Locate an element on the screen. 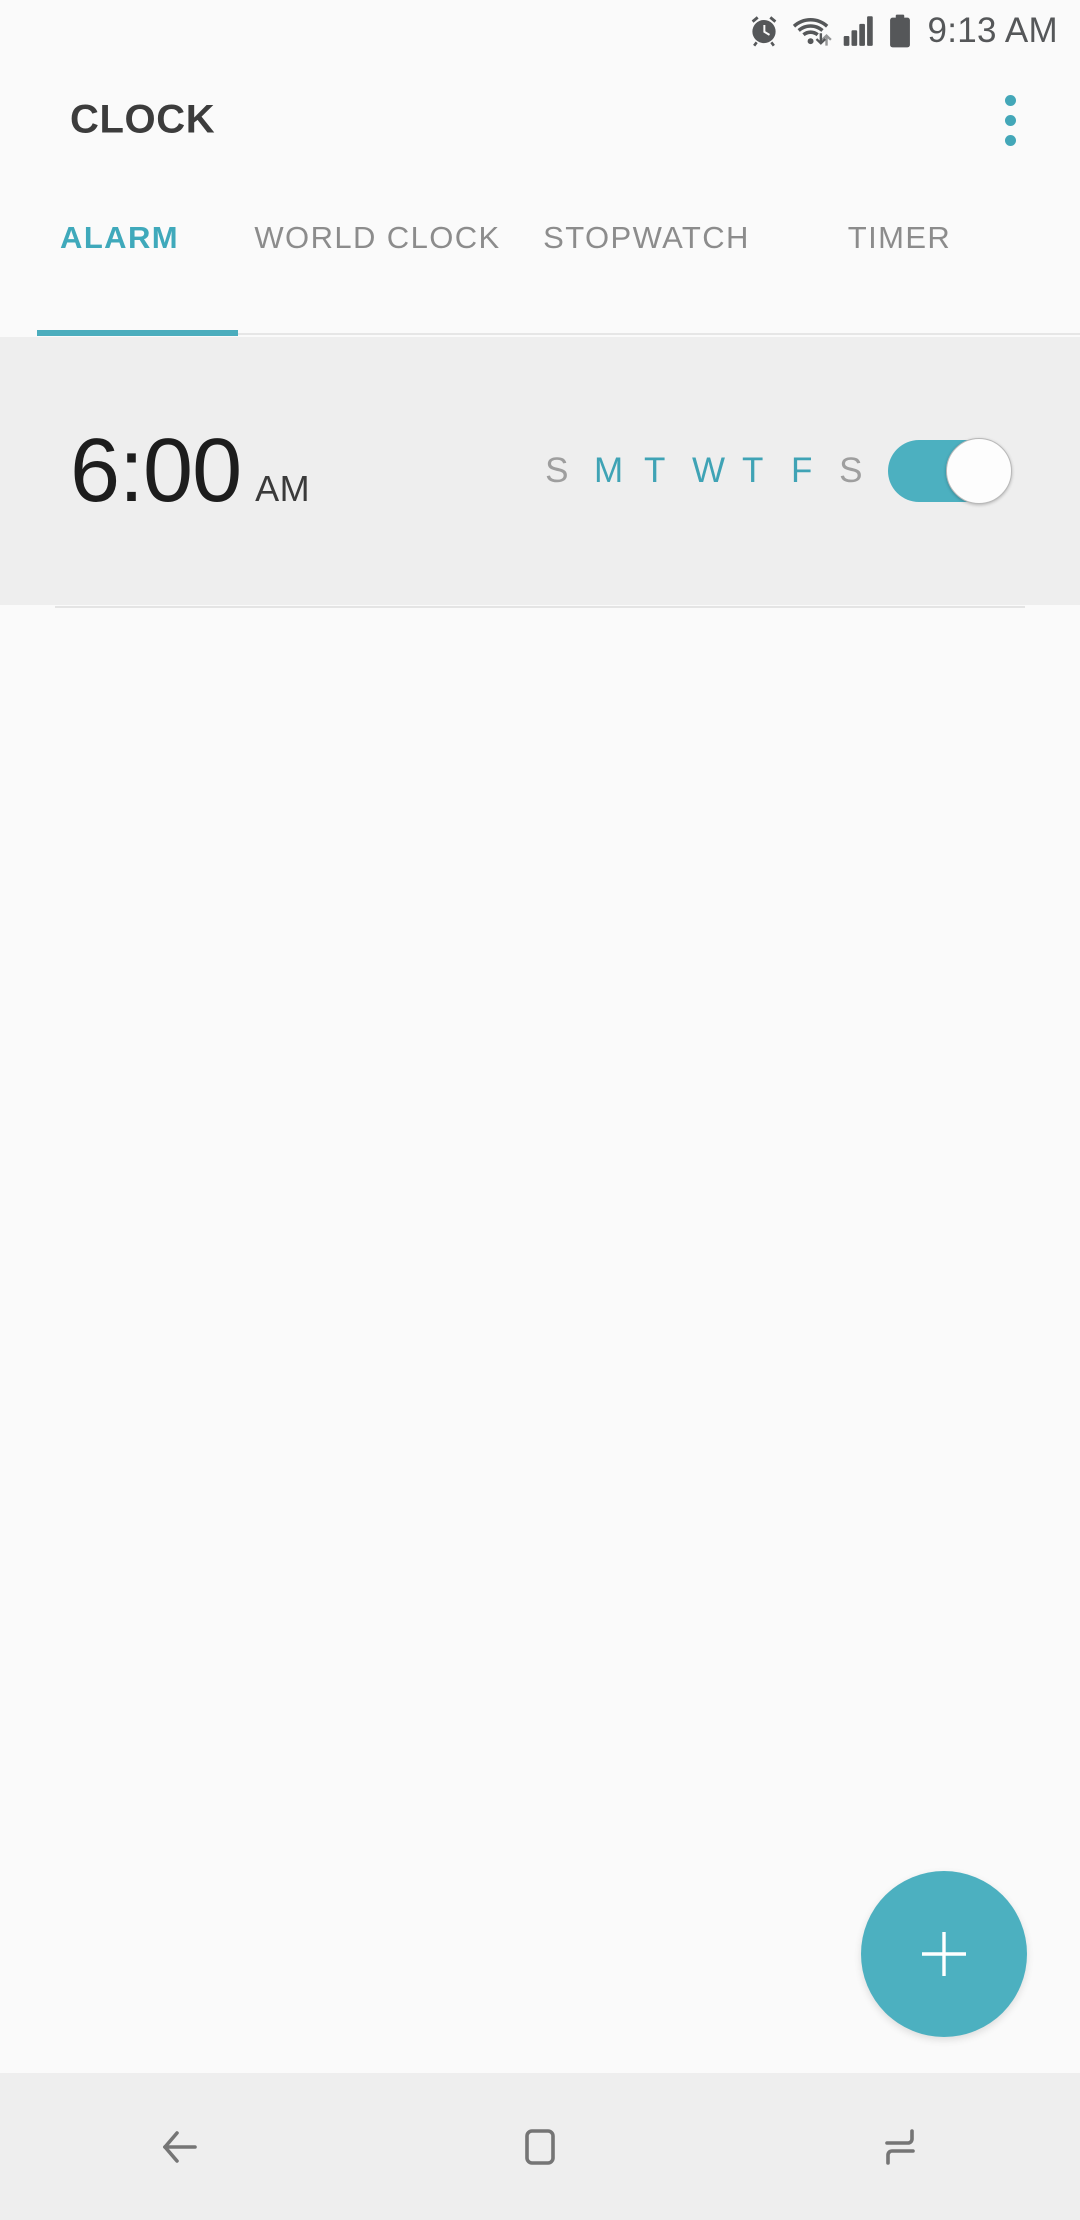 Image resolution: width=1080 pixels, height=2220 pixels. nav-recents-button is located at coordinates (900, 2146).